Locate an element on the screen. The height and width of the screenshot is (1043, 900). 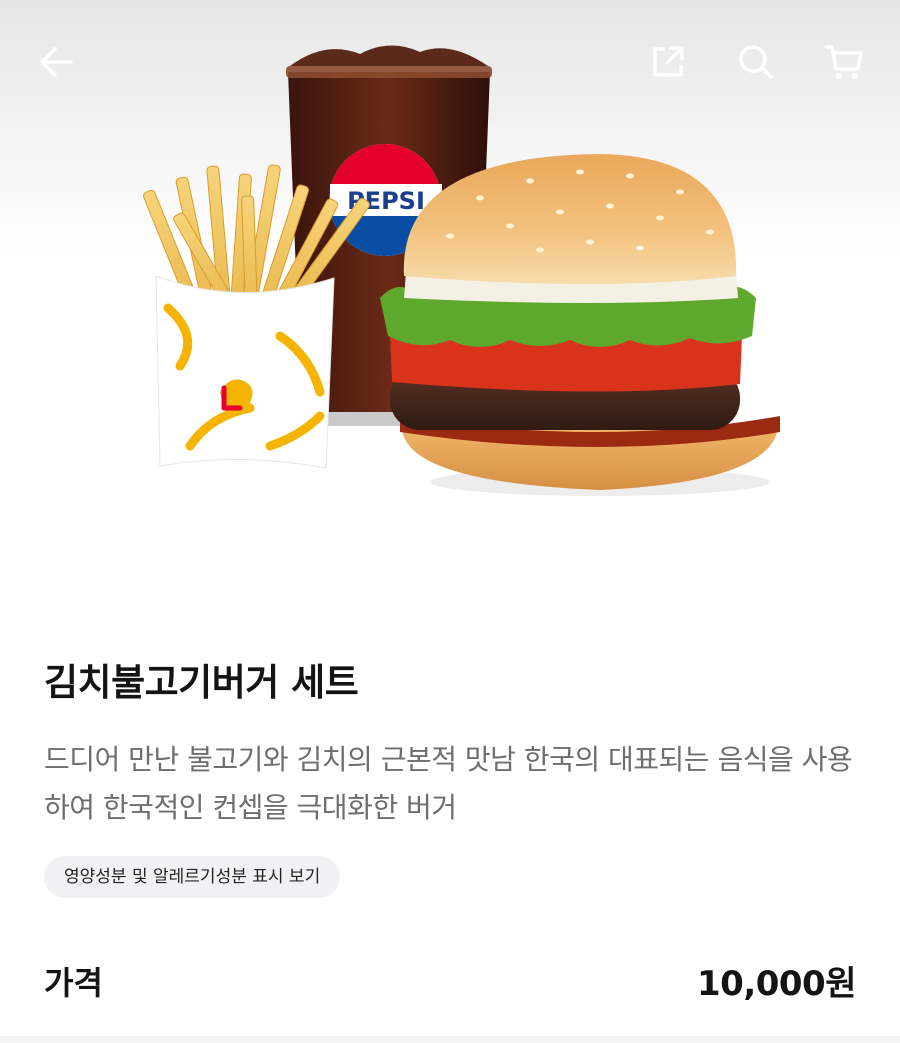
cart-icon is located at coordinates (843, 62).